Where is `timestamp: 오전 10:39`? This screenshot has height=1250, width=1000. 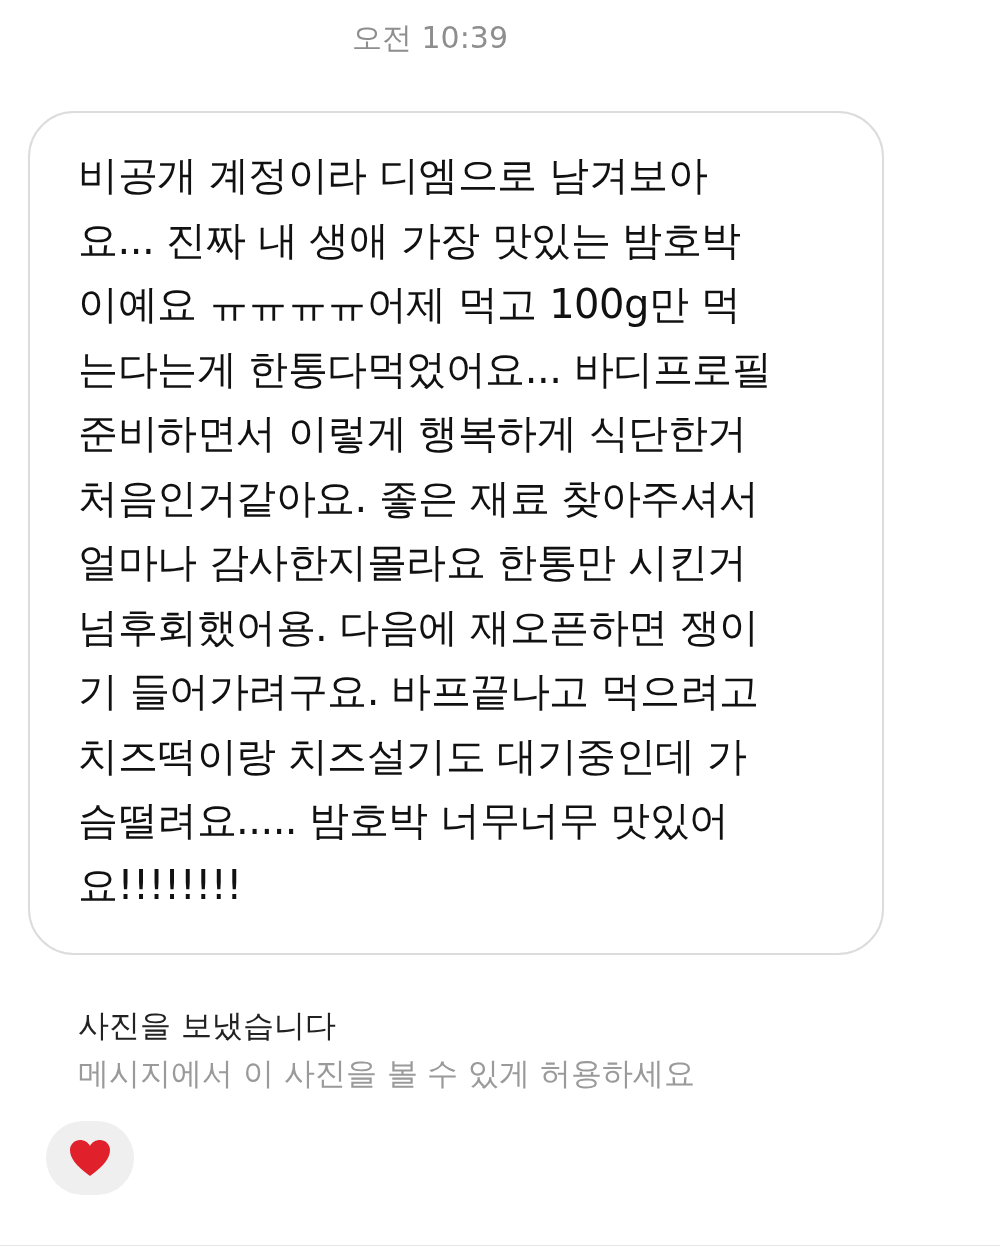 timestamp: 오전 10:39 is located at coordinates (430, 38).